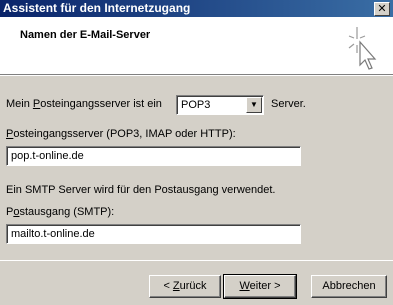 This screenshot has width=393, height=305. Describe the element at coordinates (84, 104) in the screenshot. I see `incoming-type-label: Mein Posteingangsserver ist ein` at that location.